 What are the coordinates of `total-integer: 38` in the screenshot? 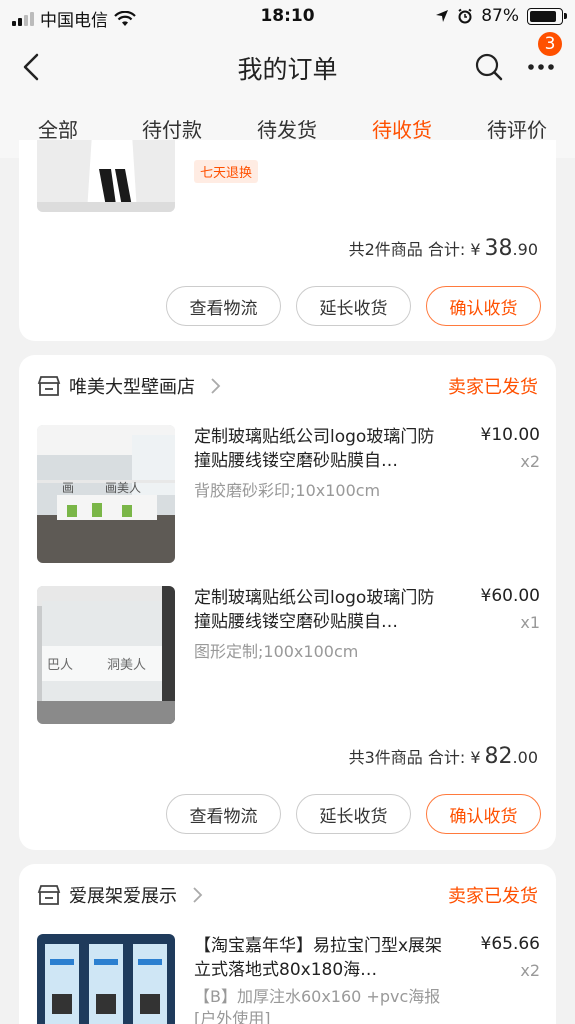 It's located at (498, 248).